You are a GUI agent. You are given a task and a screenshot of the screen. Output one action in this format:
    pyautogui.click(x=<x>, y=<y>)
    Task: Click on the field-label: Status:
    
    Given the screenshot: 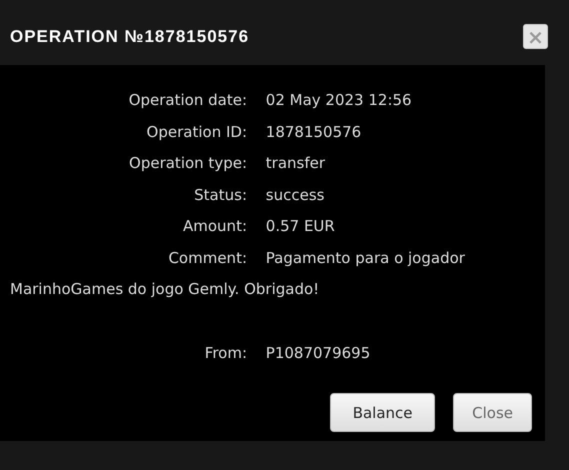 What is the action you would take?
    pyautogui.click(x=220, y=195)
    